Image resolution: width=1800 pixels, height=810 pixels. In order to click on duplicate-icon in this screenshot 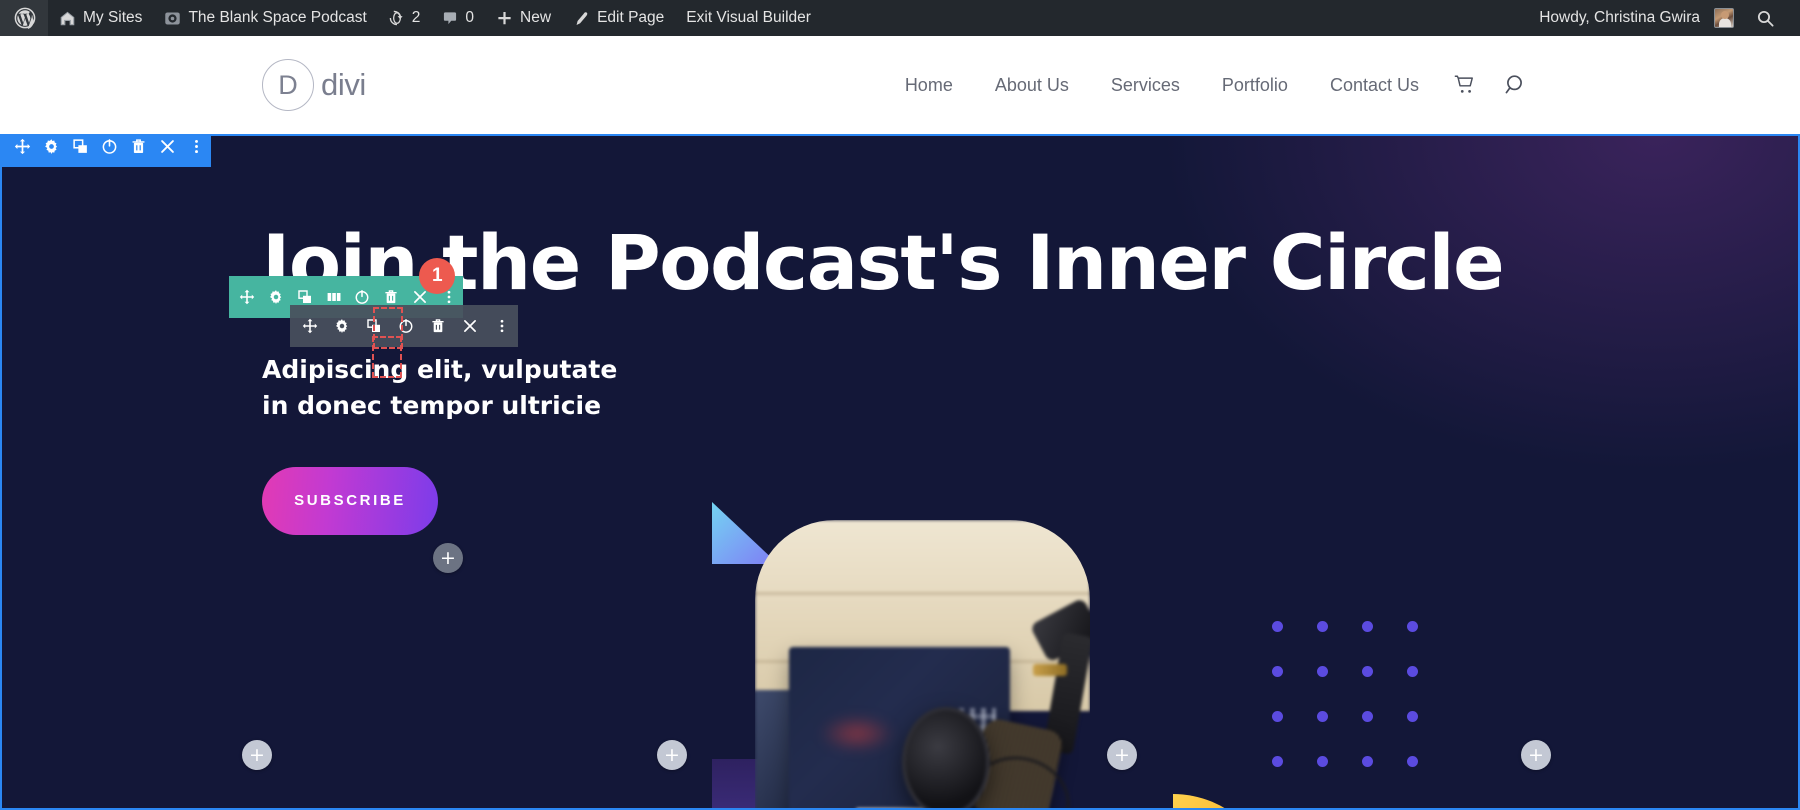, I will do `click(374, 326)`.